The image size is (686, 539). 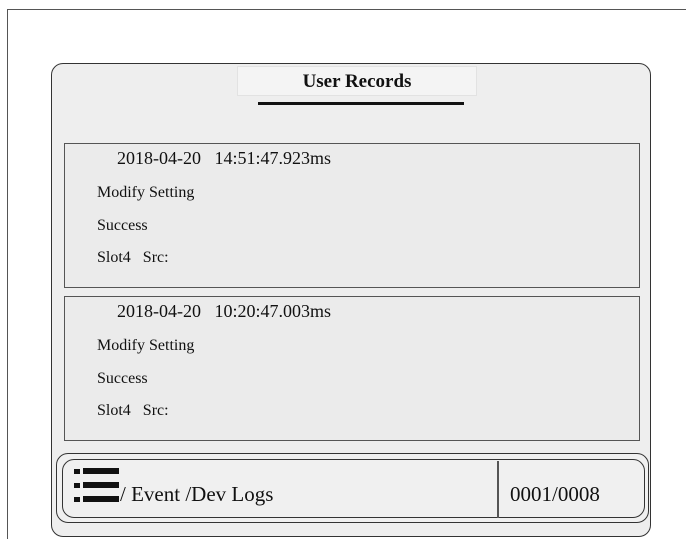 What do you see at coordinates (196, 494) in the screenshot?
I see `breadcrumb-nav: / Event /Dev Logs` at bounding box center [196, 494].